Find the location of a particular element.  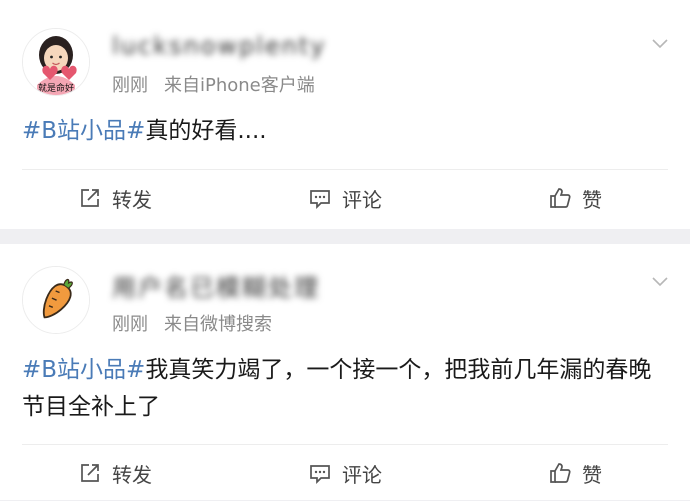

post-meta: 刚刚 来自微博搜索 is located at coordinates (192, 323).